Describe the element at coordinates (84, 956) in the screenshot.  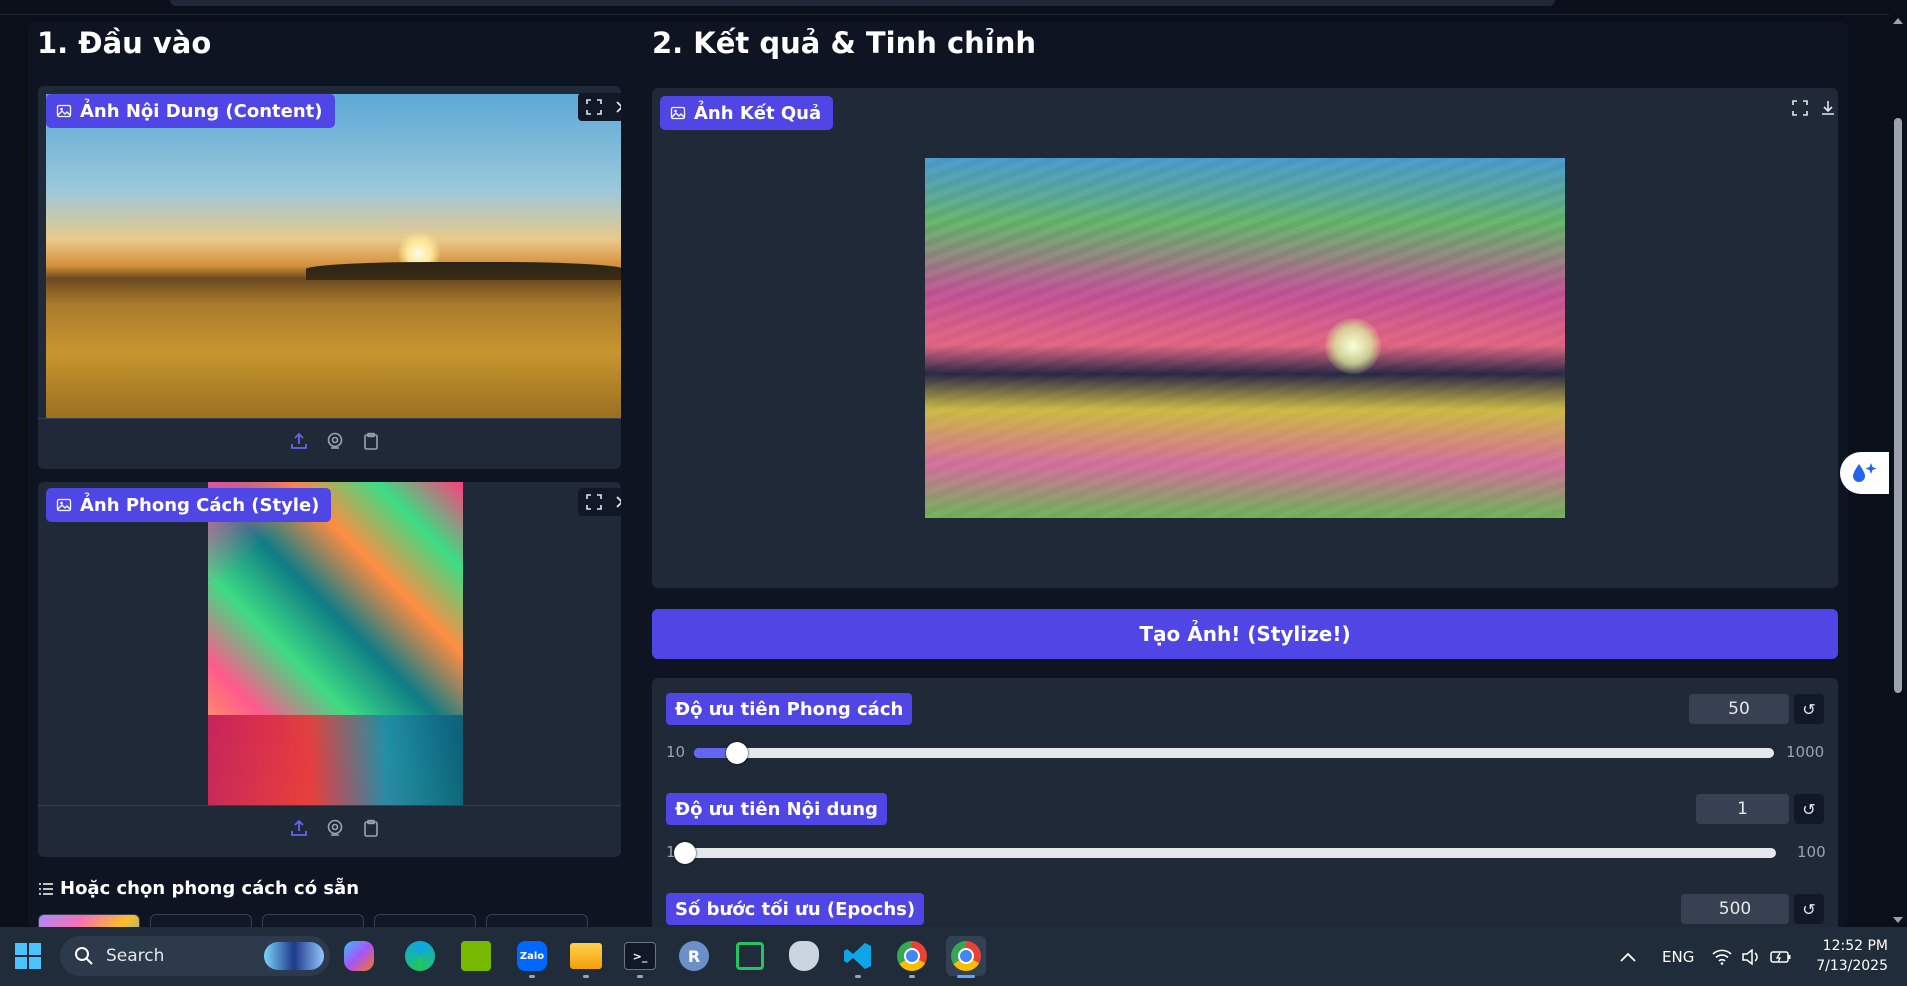
I see `search-icon` at that location.